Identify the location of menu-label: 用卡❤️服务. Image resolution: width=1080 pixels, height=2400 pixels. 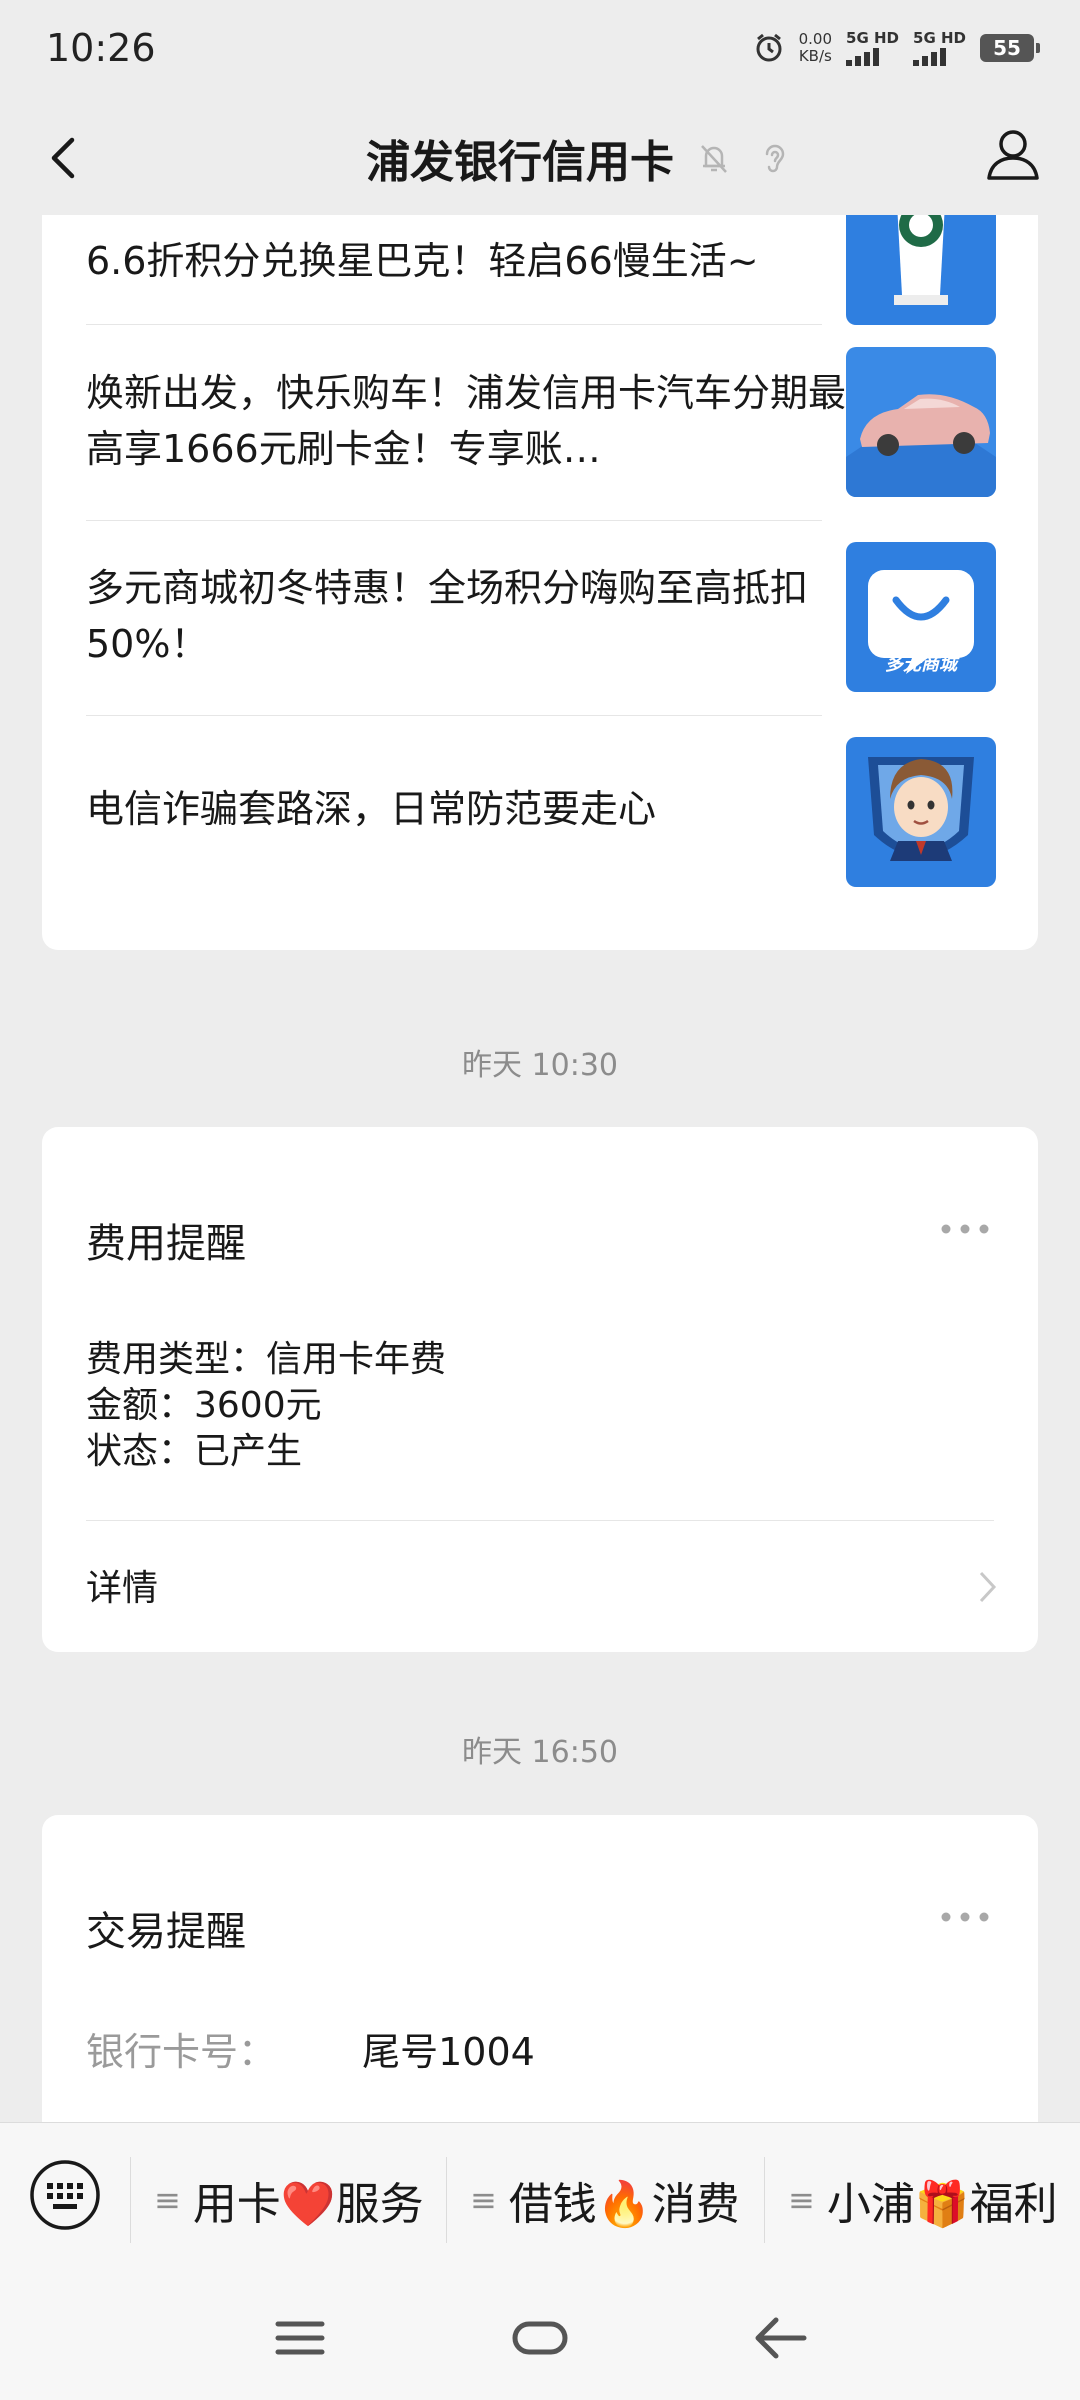
(308, 2204).